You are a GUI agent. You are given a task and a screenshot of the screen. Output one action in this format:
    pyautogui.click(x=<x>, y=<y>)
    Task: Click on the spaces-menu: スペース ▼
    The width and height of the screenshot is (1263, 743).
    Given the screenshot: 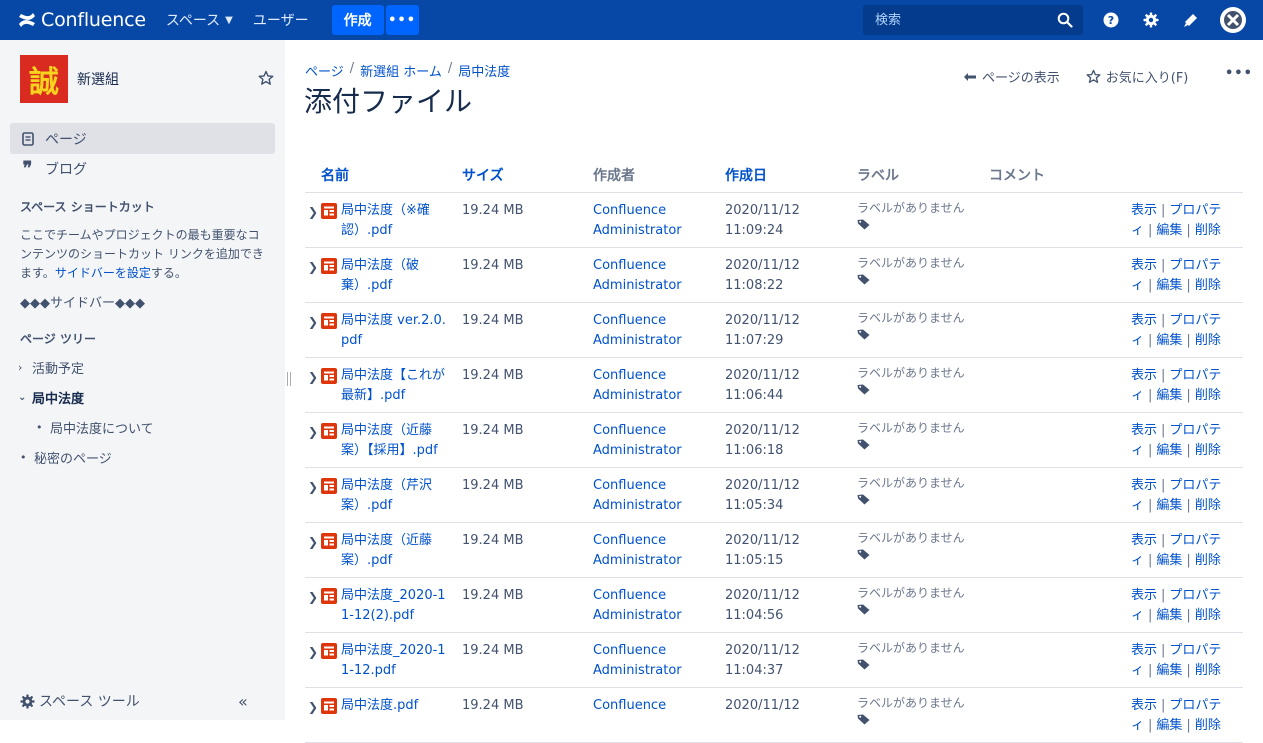 What is the action you would take?
    pyautogui.click(x=199, y=20)
    